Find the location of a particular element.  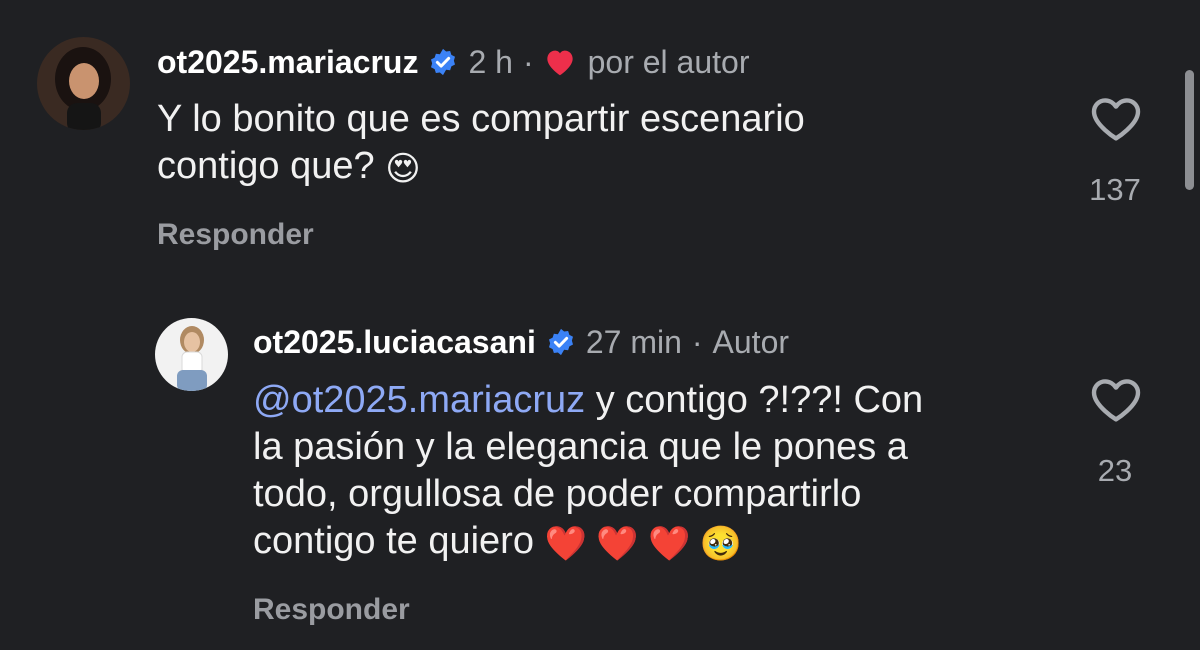

reply-text-line-with-emoji: contigo te quiero ❤️ ❤️ ❤️ 🥹 is located at coordinates (653, 543).